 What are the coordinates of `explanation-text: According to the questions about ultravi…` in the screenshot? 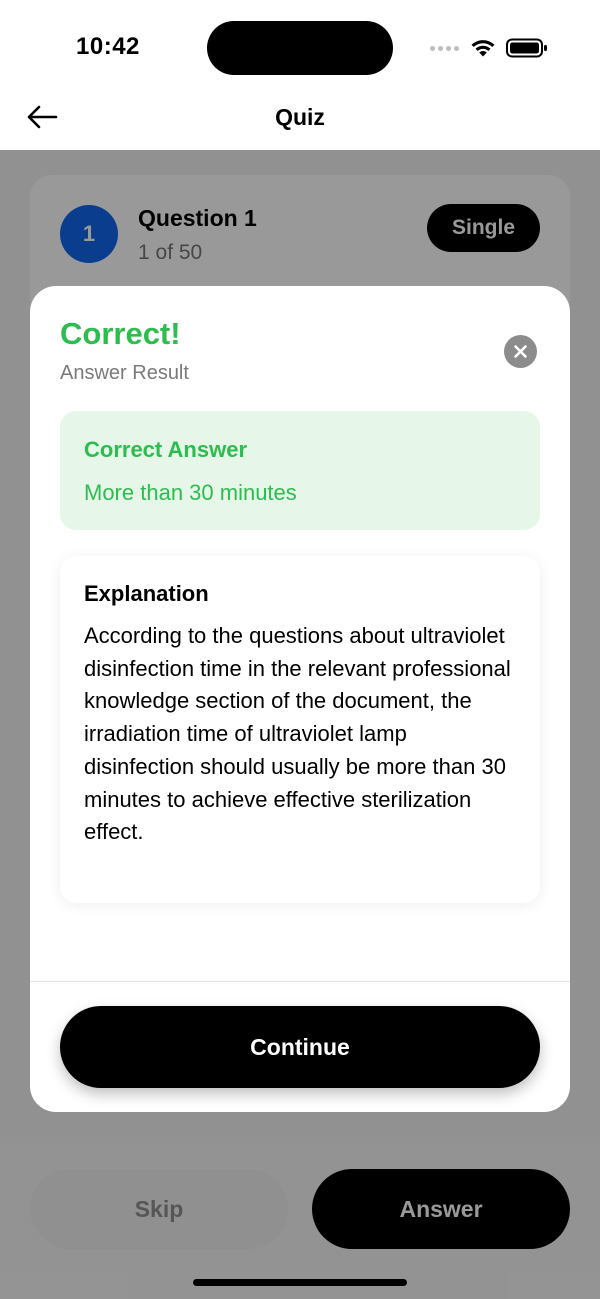 It's located at (297, 734).